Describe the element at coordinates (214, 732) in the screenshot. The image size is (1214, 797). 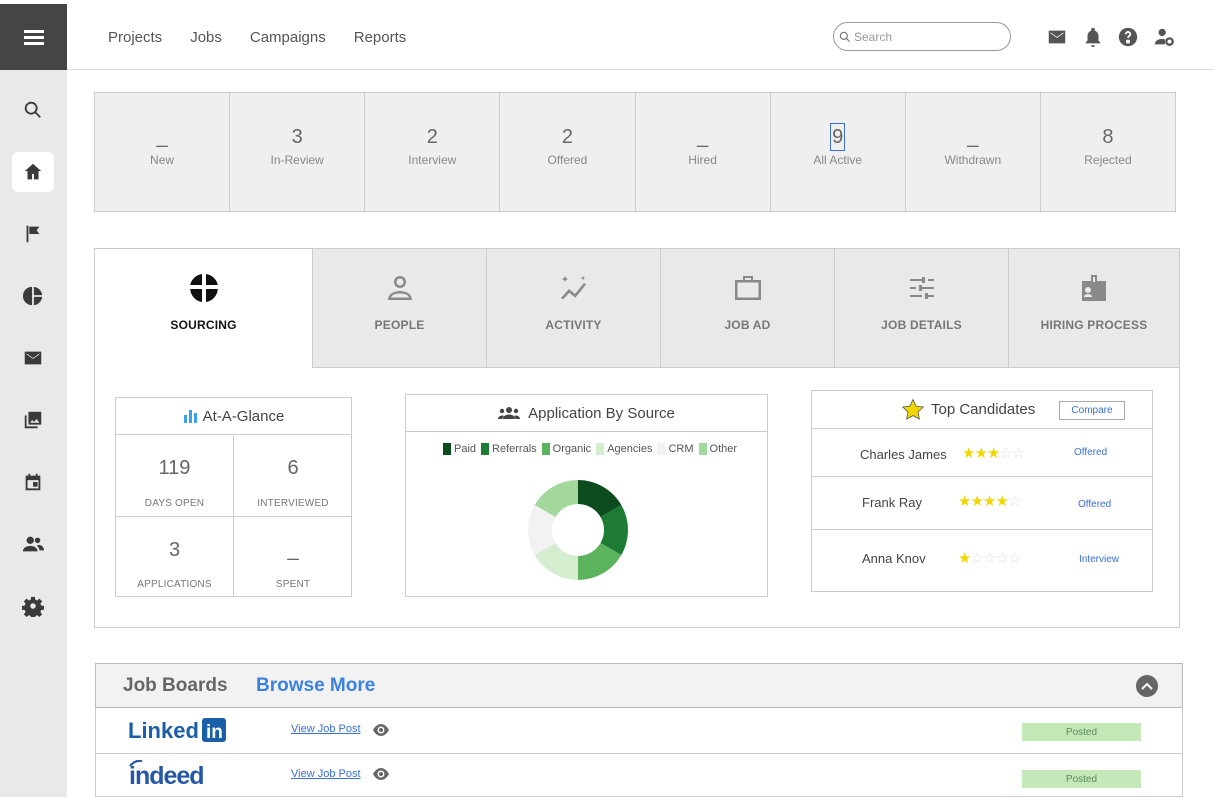
I see `svg-text: in` at that location.